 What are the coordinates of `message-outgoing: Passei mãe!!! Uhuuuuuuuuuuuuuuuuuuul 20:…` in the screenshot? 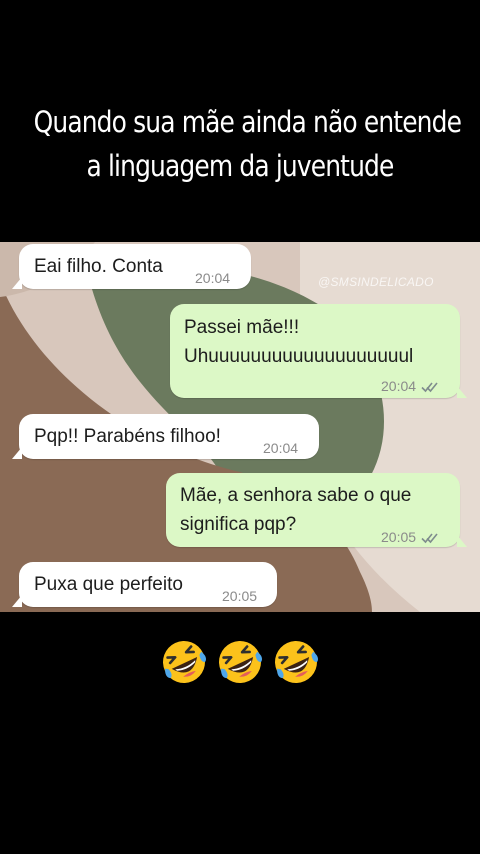 It's located at (318, 352).